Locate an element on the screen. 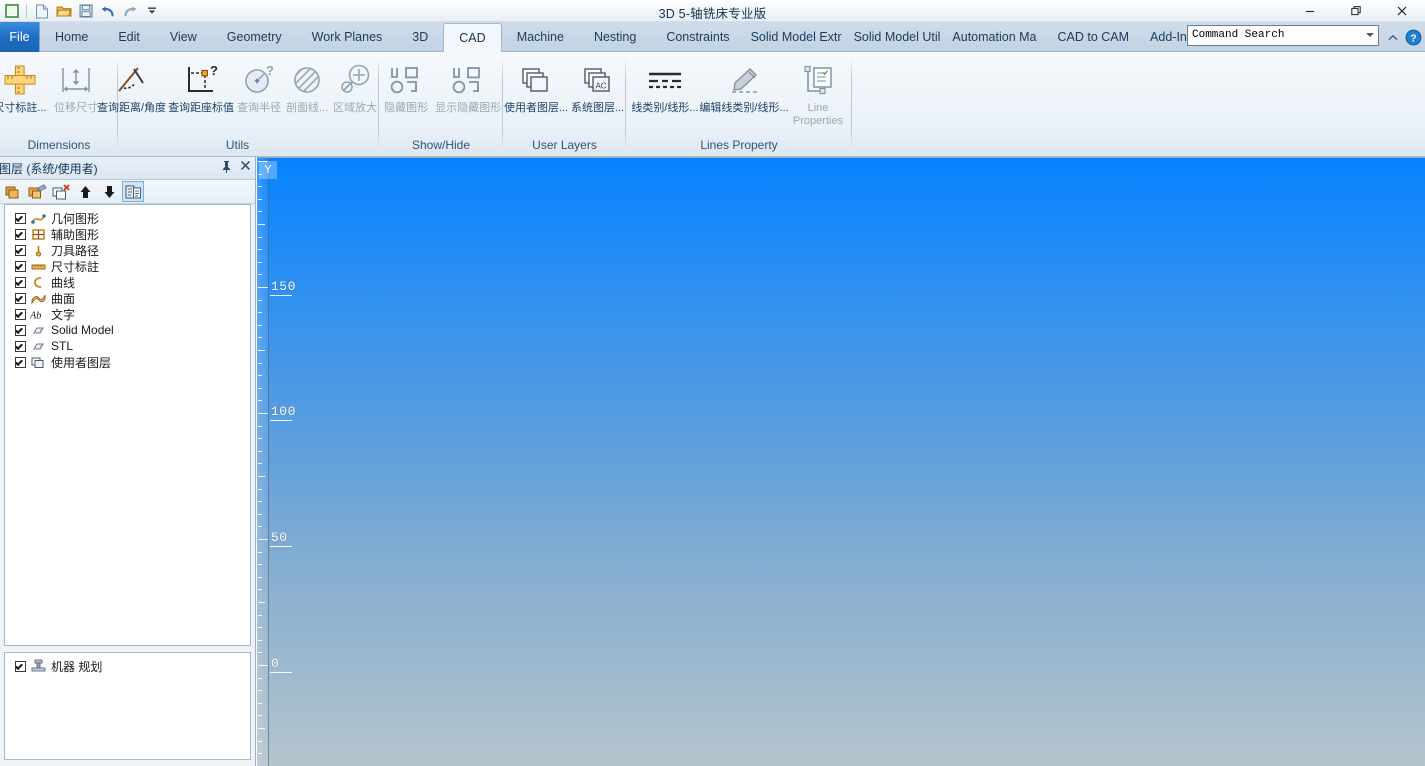 The height and width of the screenshot is (766, 1425). close-icon is located at coordinates (245, 168).